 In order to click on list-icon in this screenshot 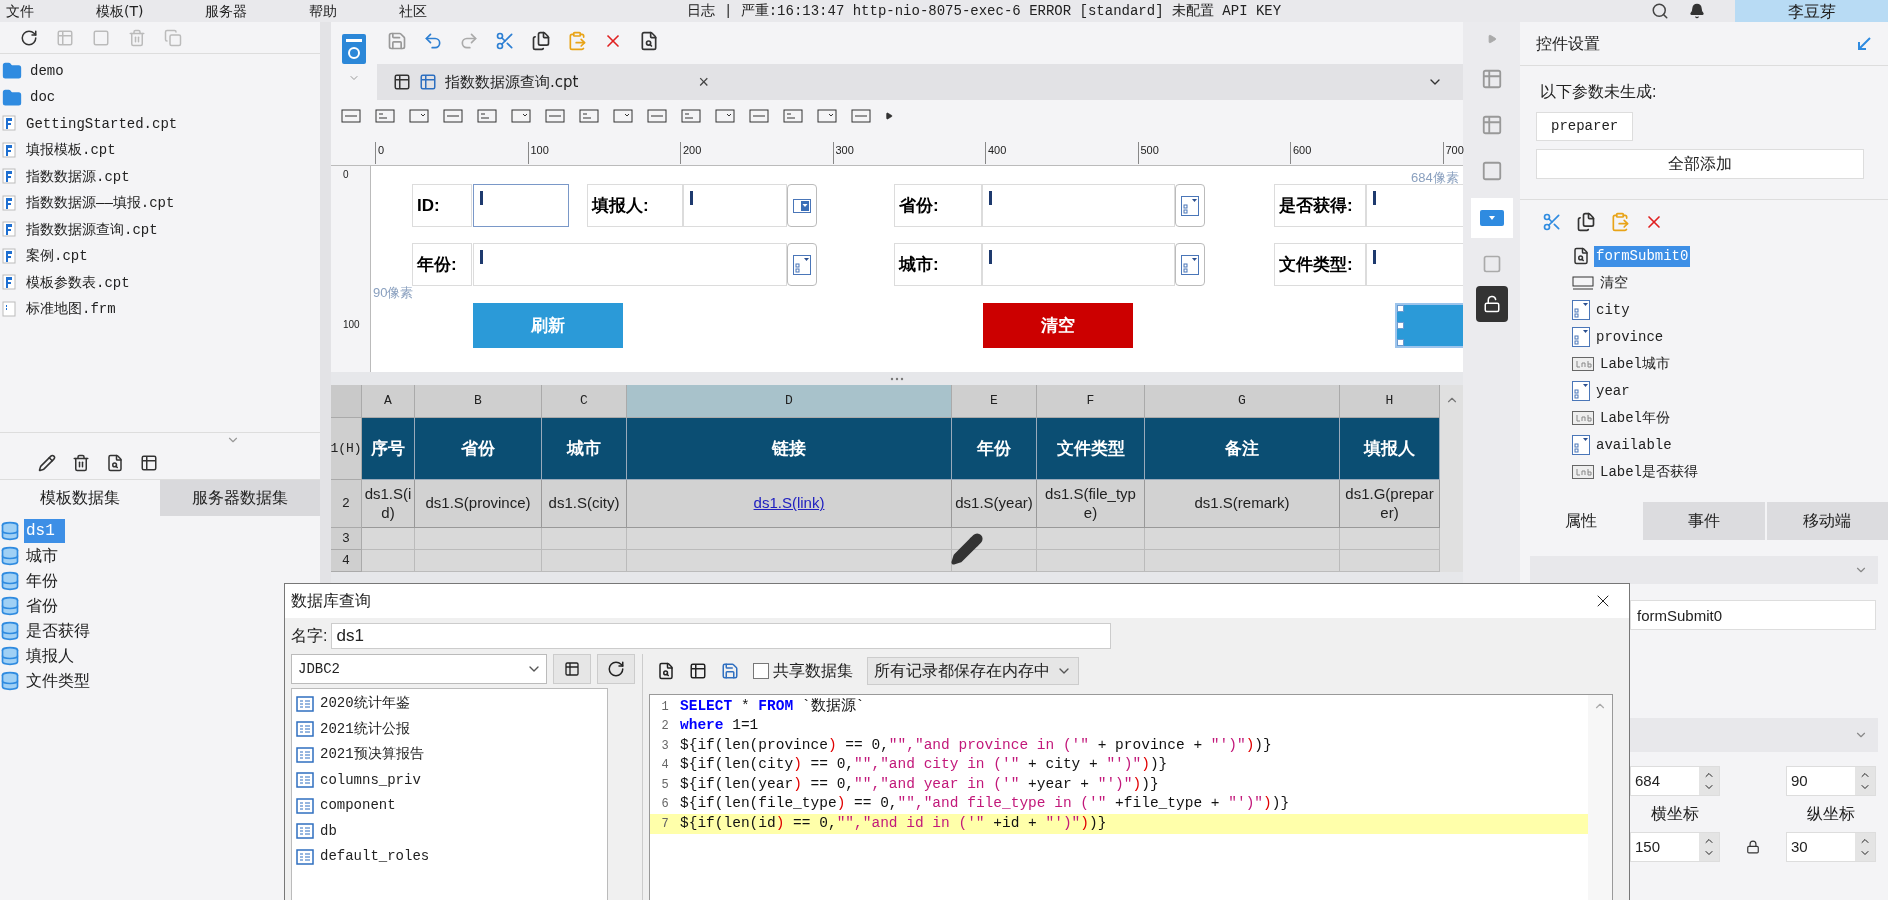, I will do `click(1491, 264)`.